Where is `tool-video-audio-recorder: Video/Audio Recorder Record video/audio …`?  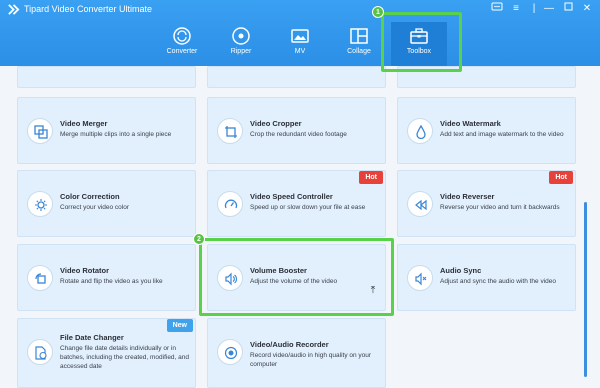 tool-video-audio-recorder: Video/Audio Recorder Record video/audio … is located at coordinates (296, 353).